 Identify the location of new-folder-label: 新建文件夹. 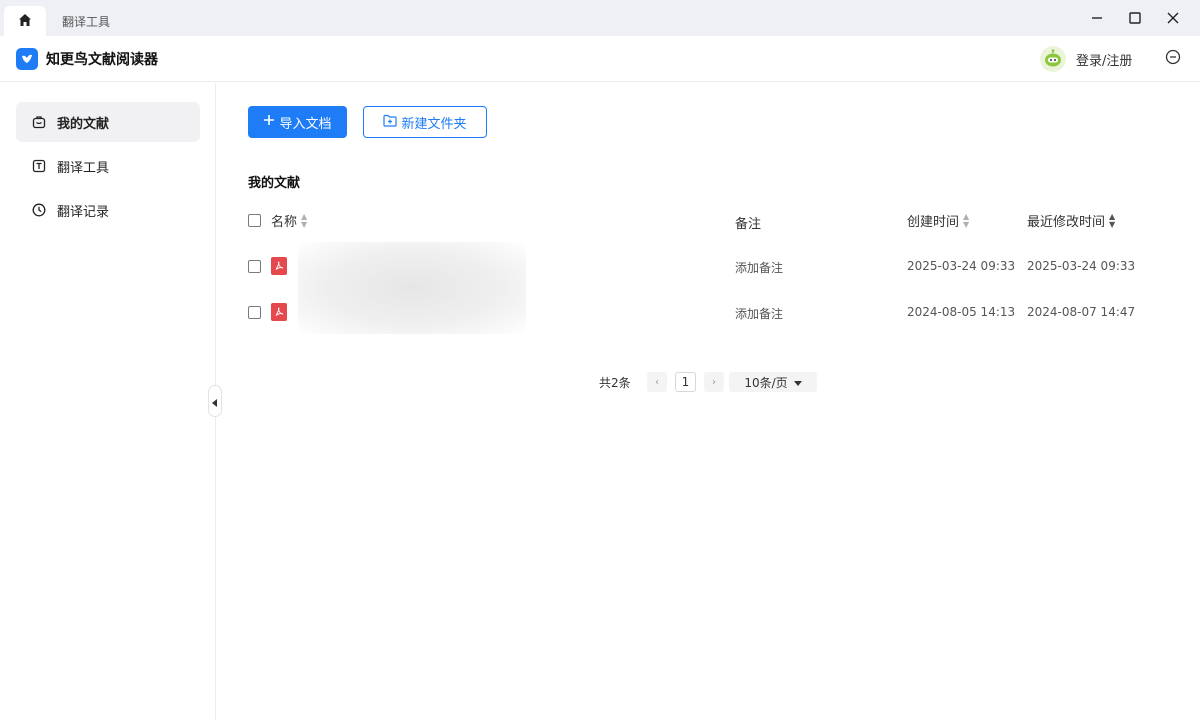
(434, 124).